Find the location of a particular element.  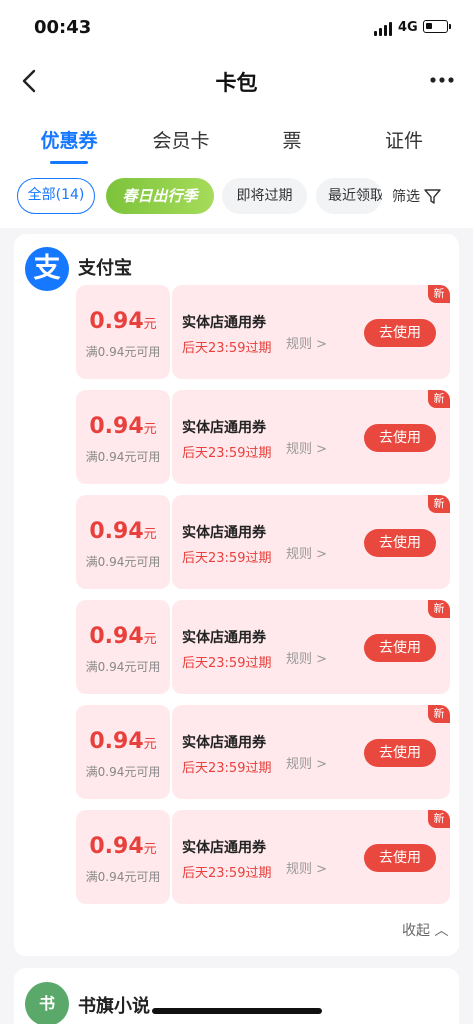

filter-chip-spring-travel: 春日出行季 is located at coordinates (160, 196).